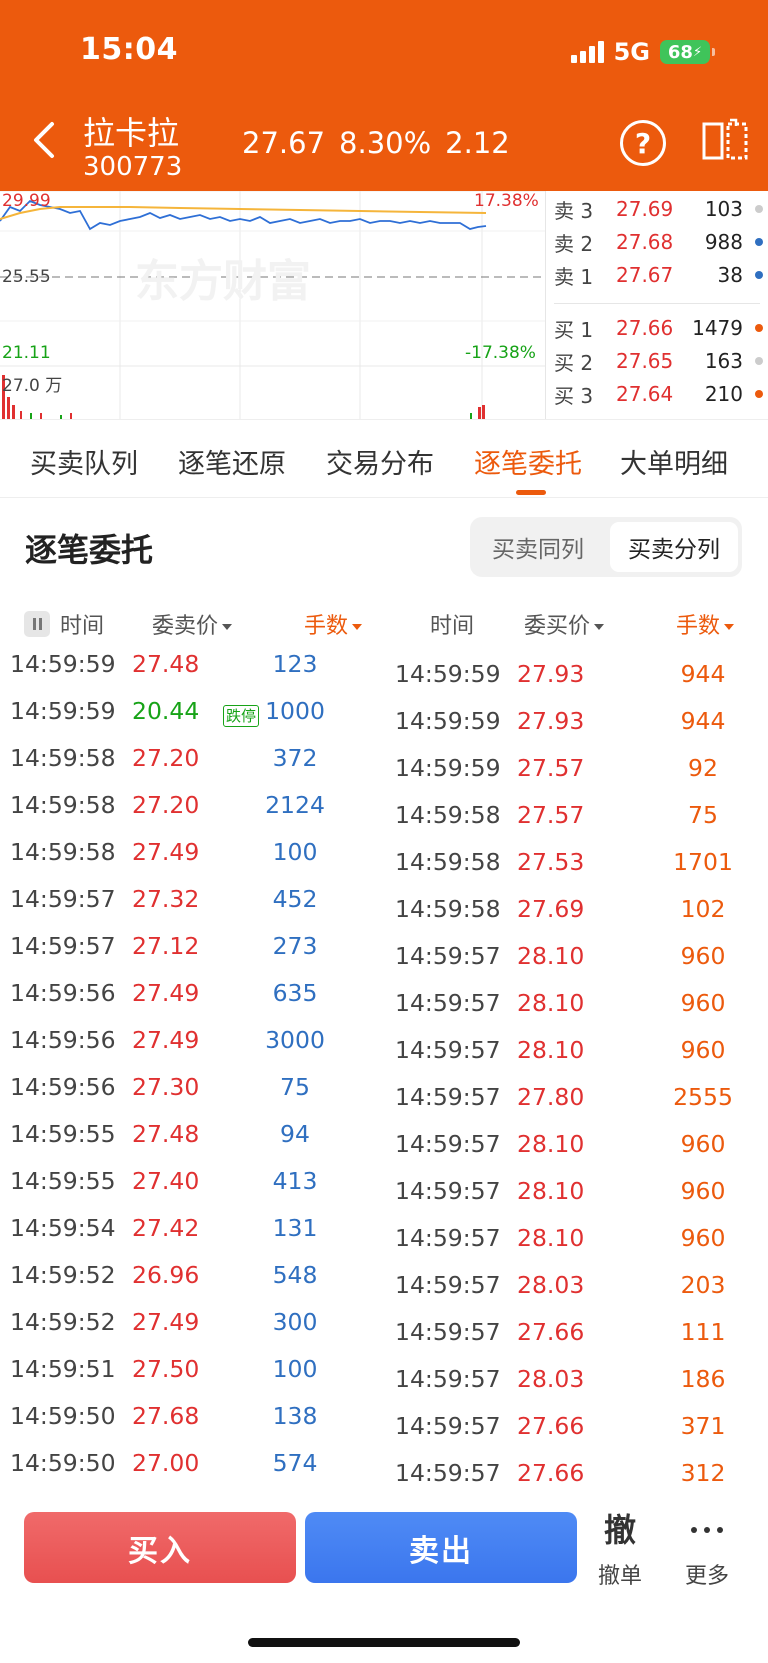  I want to click on bid-3-volume: 210, so click(723, 394).